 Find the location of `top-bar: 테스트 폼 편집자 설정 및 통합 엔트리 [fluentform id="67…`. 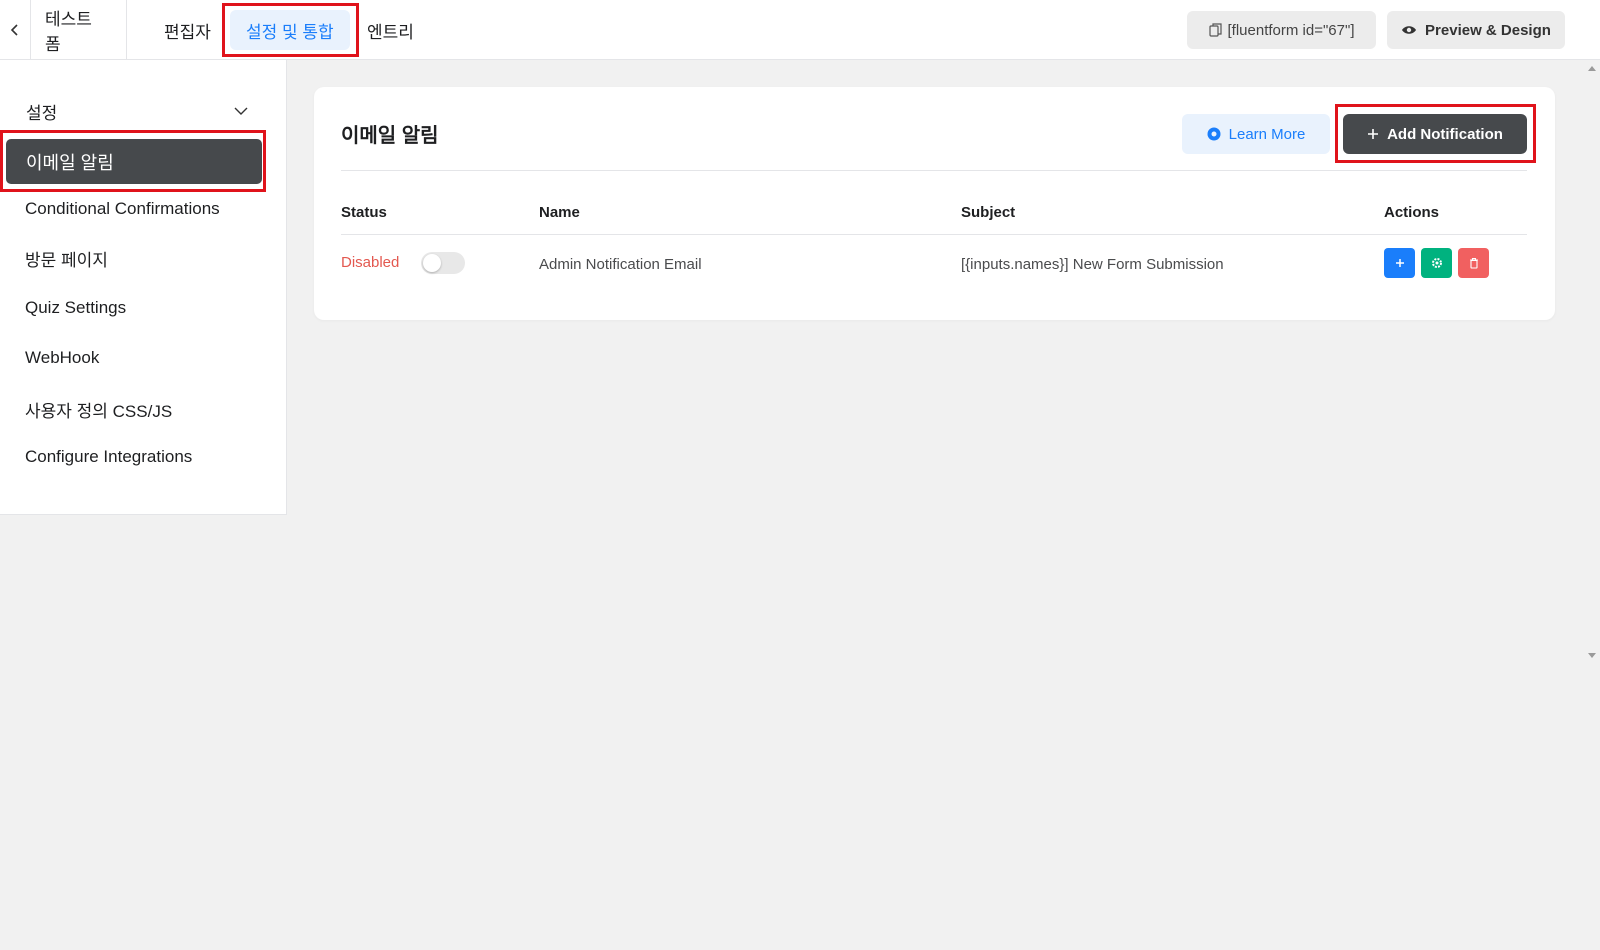

top-bar: 테스트 폼 편집자 설정 및 통합 엔트리 [fluentform id="67… is located at coordinates (800, 30).